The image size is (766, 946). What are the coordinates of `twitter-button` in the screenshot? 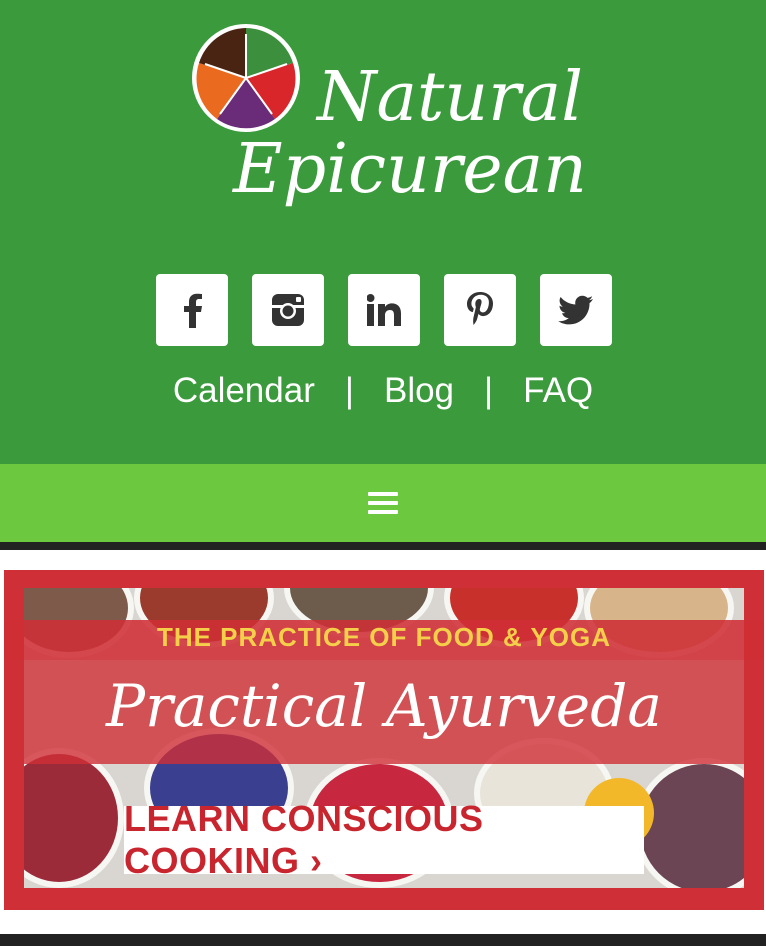 It's located at (576, 310).